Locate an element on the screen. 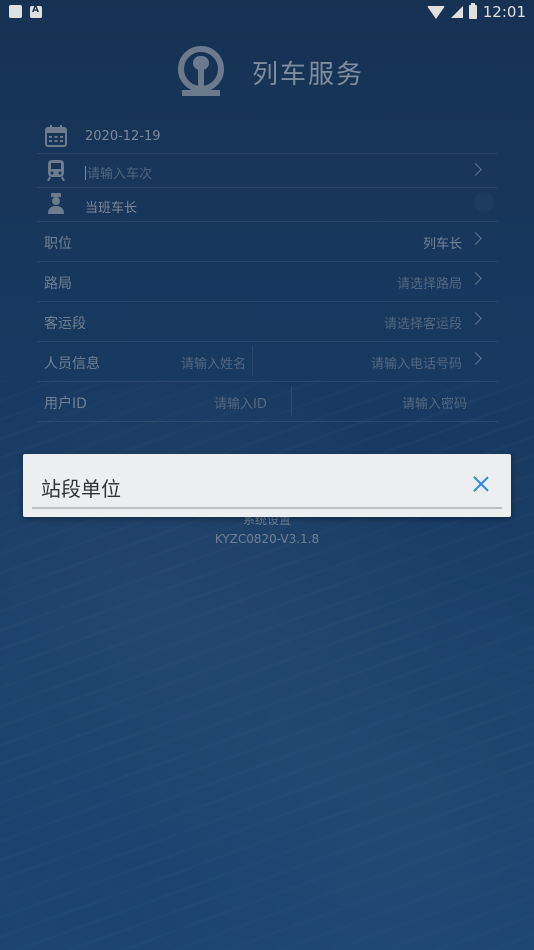 This screenshot has width=534, height=950. depot-unit-dialog: 站段单位 is located at coordinates (267, 485).